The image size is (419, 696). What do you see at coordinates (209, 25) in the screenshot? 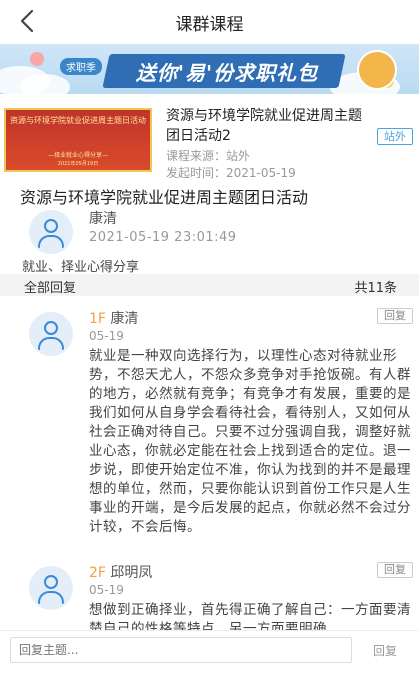
I see `page-title: 课群课程` at bounding box center [209, 25].